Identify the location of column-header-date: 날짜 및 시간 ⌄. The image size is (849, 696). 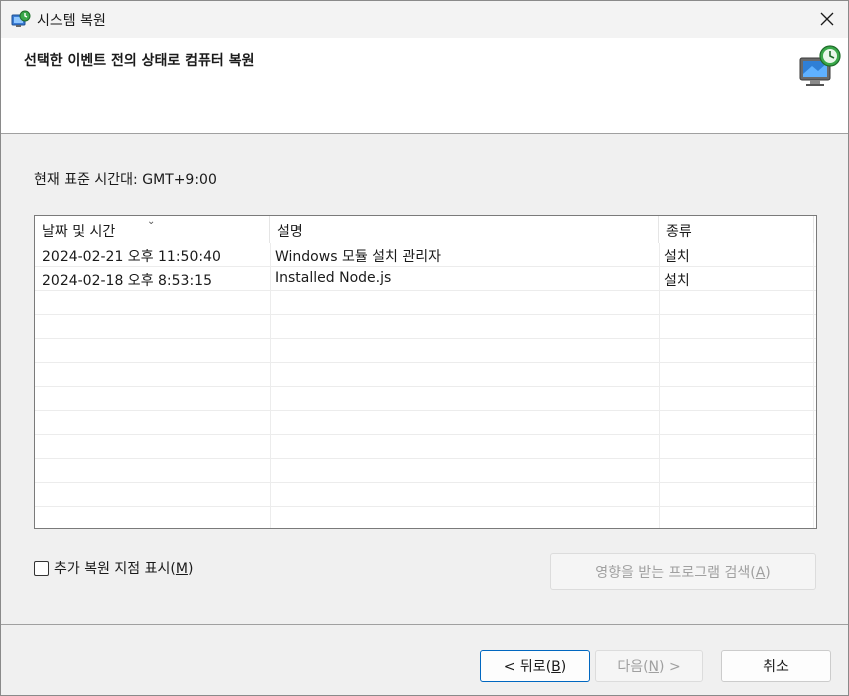
(152, 229).